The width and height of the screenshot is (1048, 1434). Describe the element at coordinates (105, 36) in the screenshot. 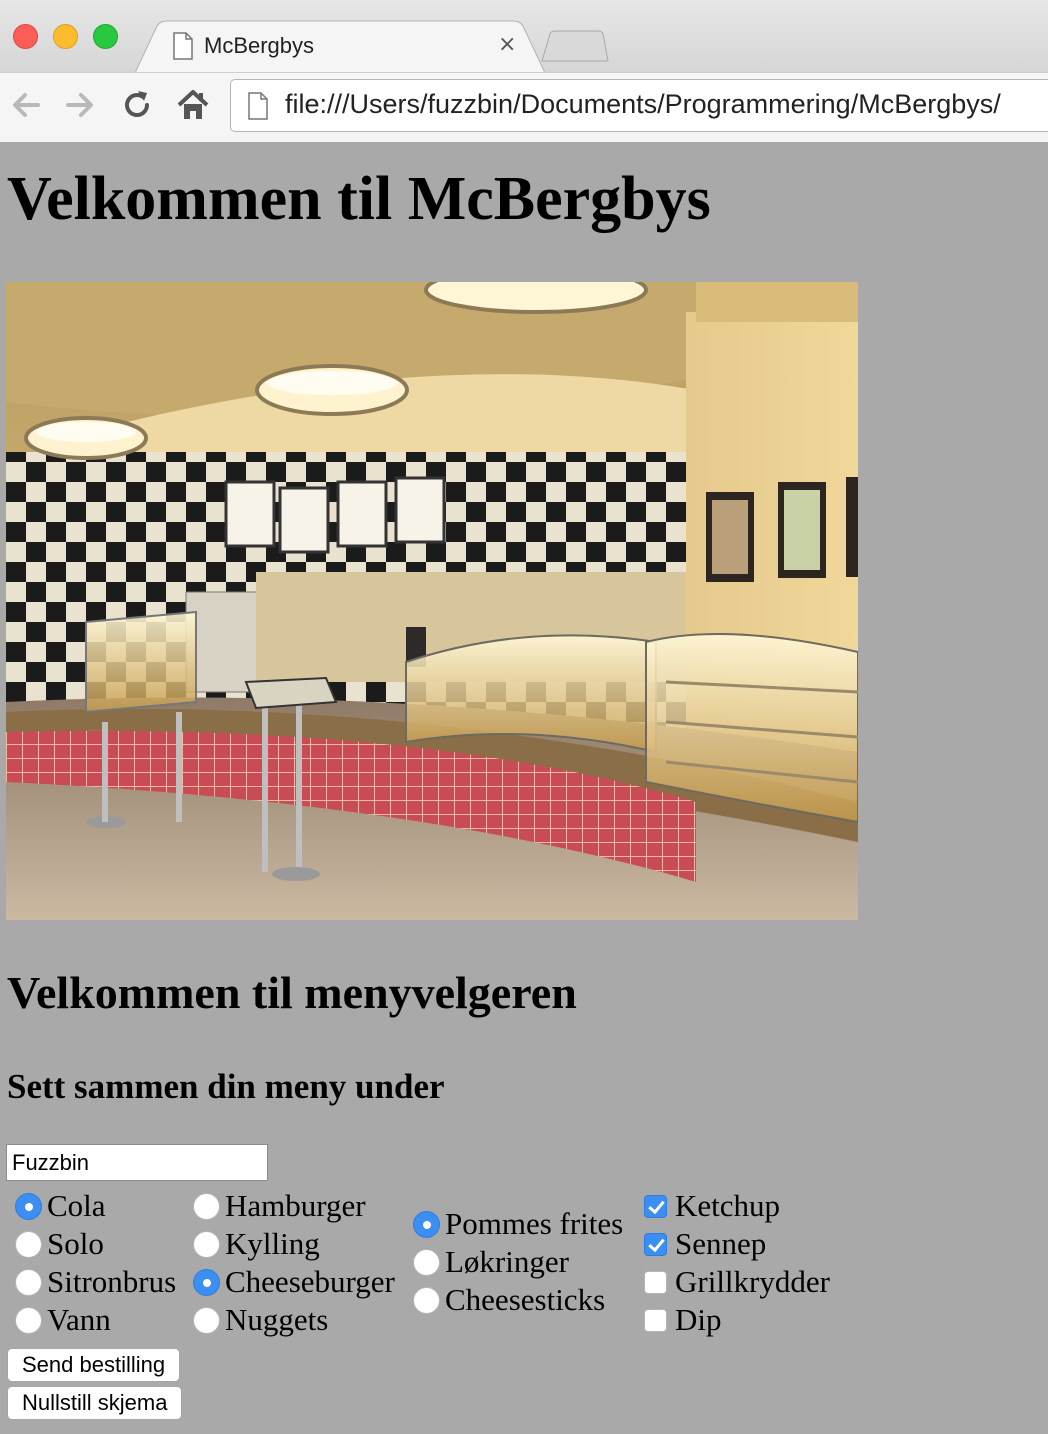

I see `maximize-window-button` at that location.